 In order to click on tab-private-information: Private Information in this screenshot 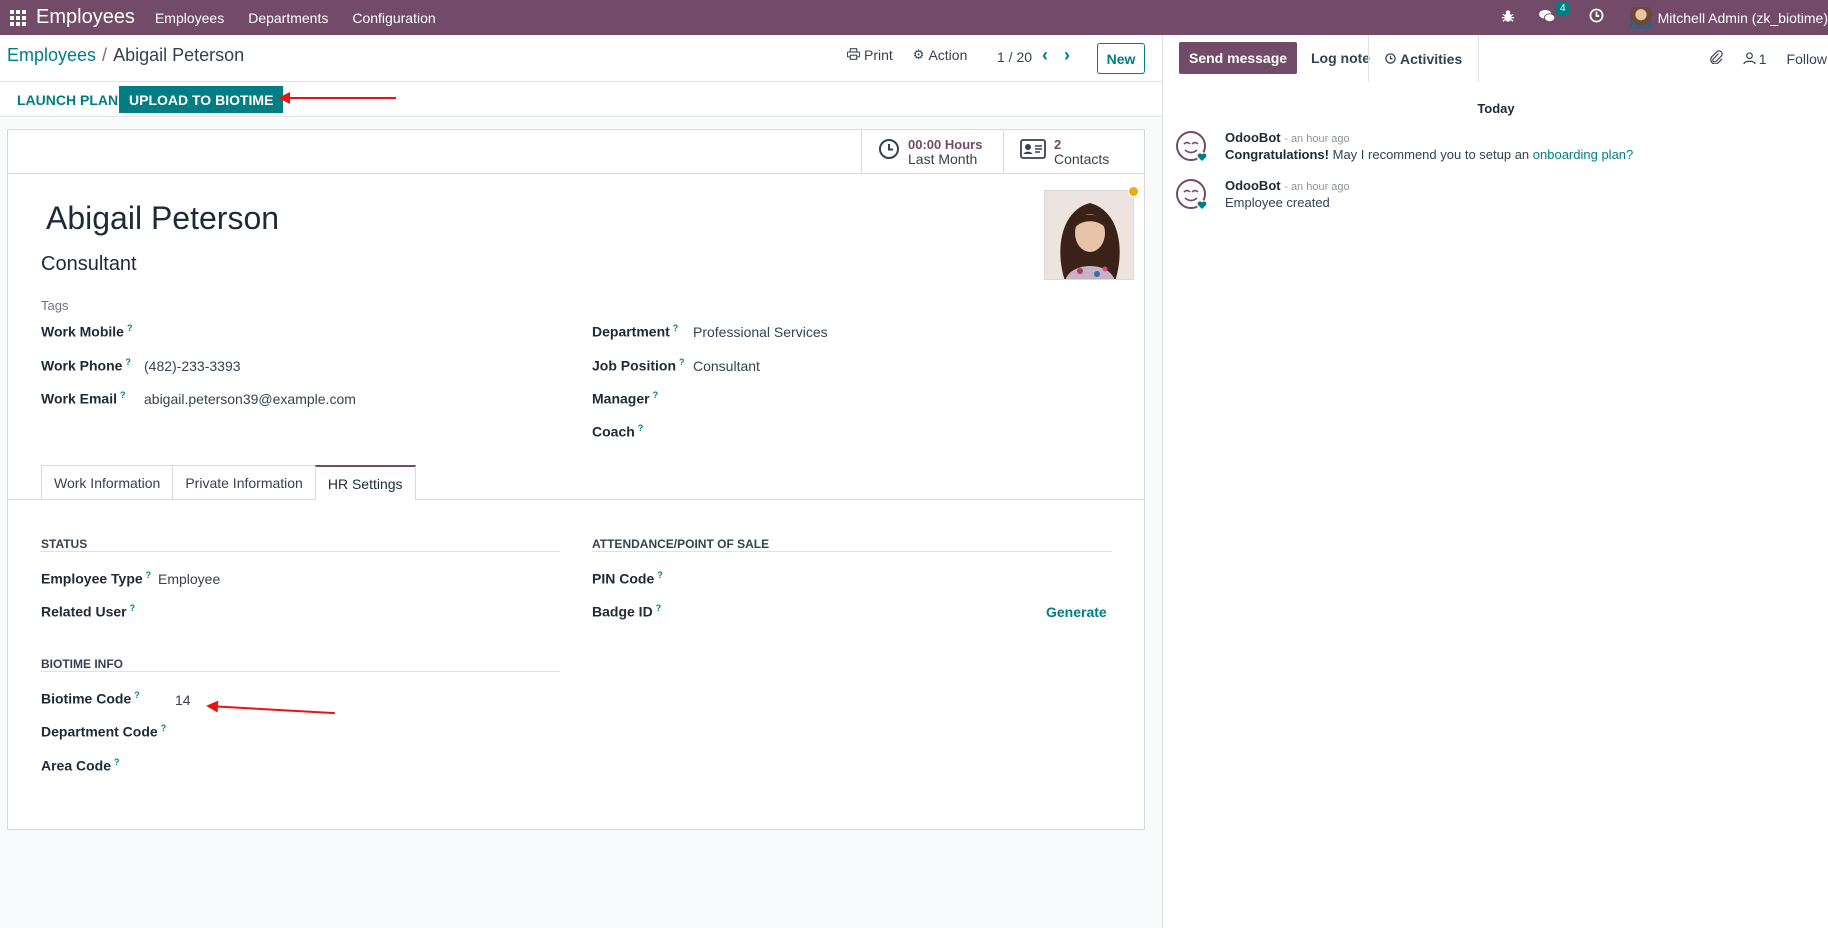, I will do `click(244, 482)`.